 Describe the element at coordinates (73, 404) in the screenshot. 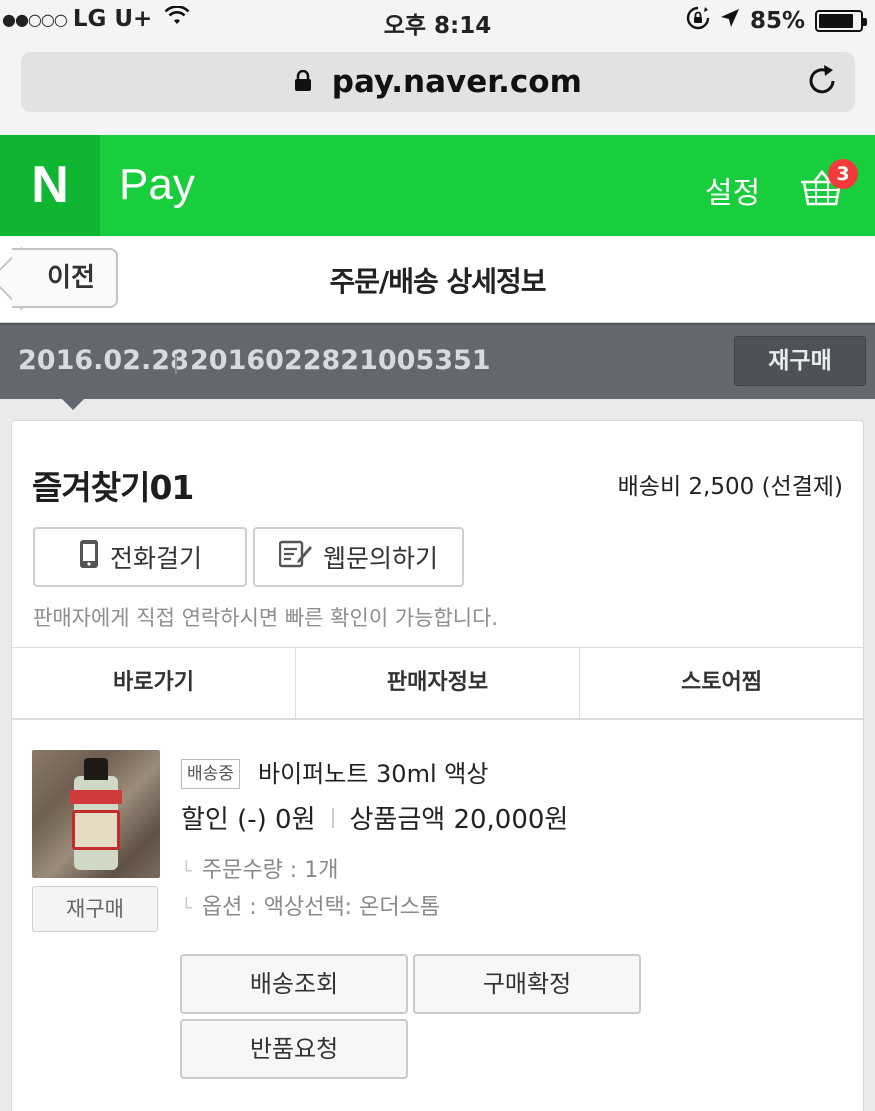

I see `pointer-arrow` at that location.